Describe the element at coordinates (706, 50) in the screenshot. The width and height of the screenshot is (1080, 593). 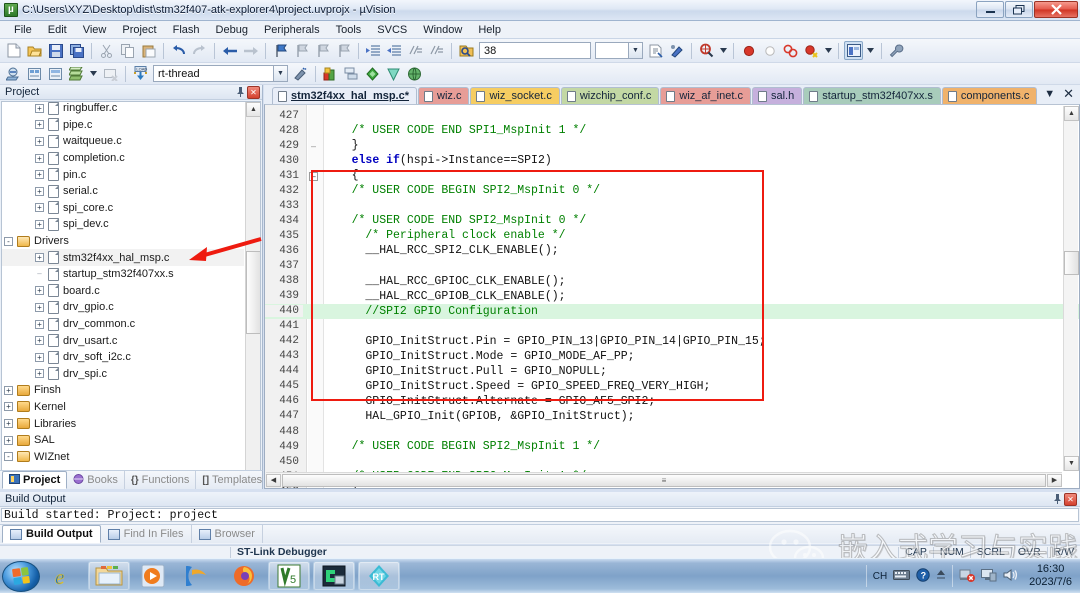
I see `find-target-icon` at that location.